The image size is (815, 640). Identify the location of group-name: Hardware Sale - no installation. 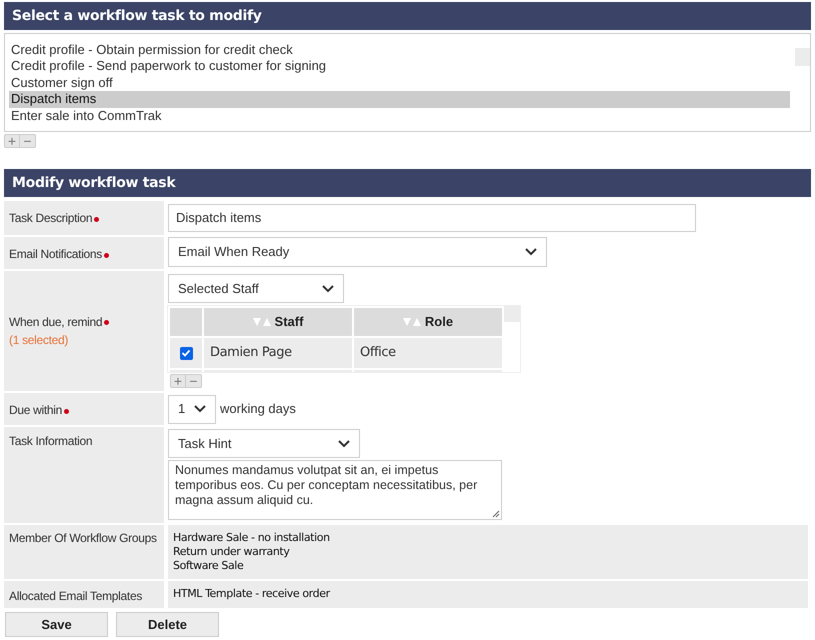
(252, 538).